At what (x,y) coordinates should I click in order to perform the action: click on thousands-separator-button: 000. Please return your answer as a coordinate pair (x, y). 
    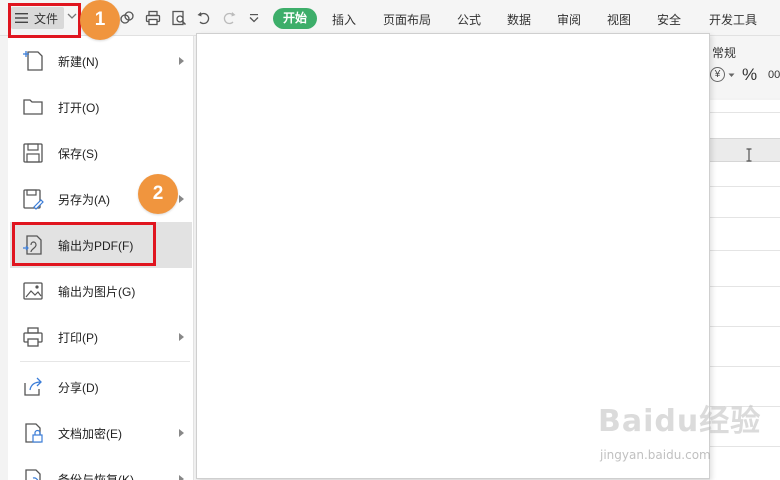
    Looking at the image, I should click on (774, 75).